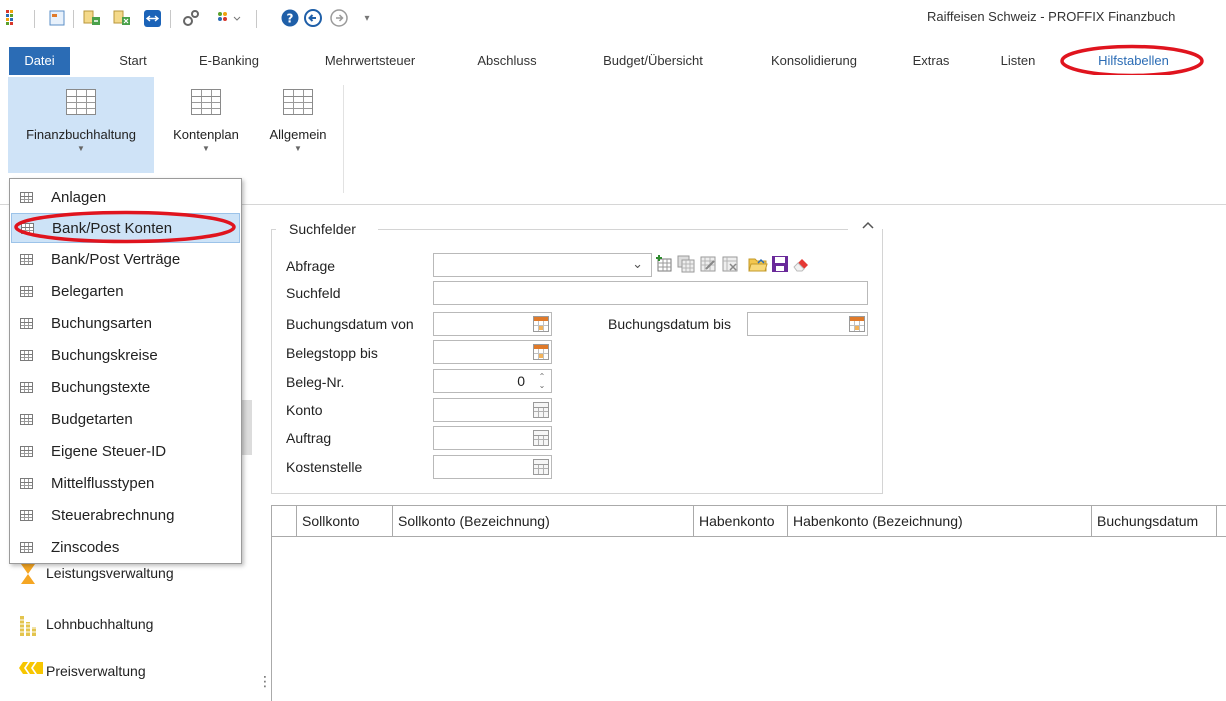 Image resolution: width=1226 pixels, height=701 pixels. I want to click on modules-icon, so click(230, 18).